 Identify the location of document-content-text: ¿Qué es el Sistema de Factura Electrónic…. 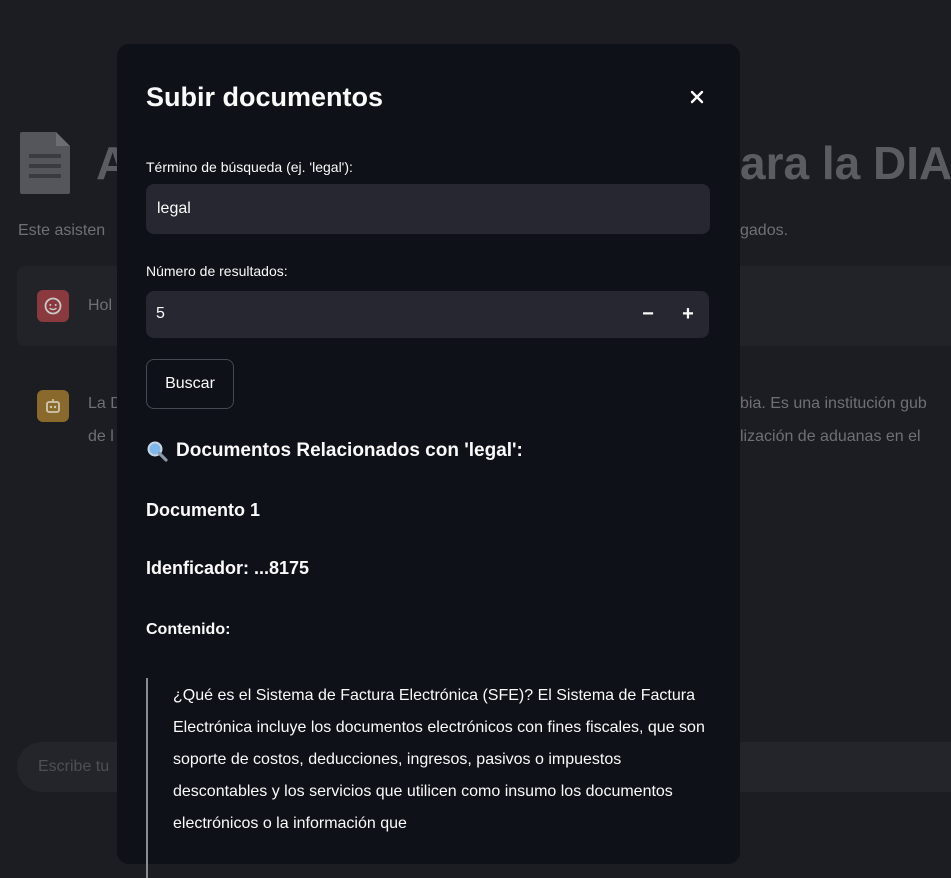
(439, 759).